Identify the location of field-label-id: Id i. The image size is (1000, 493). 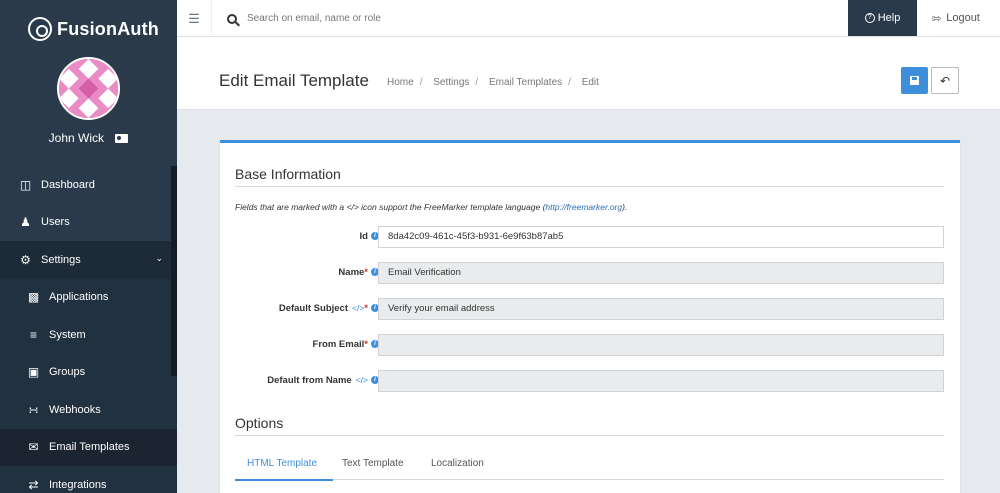
(369, 236).